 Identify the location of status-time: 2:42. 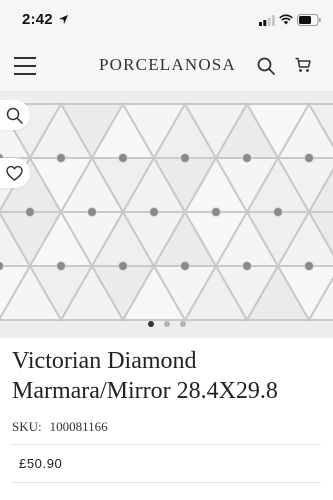
(37, 19).